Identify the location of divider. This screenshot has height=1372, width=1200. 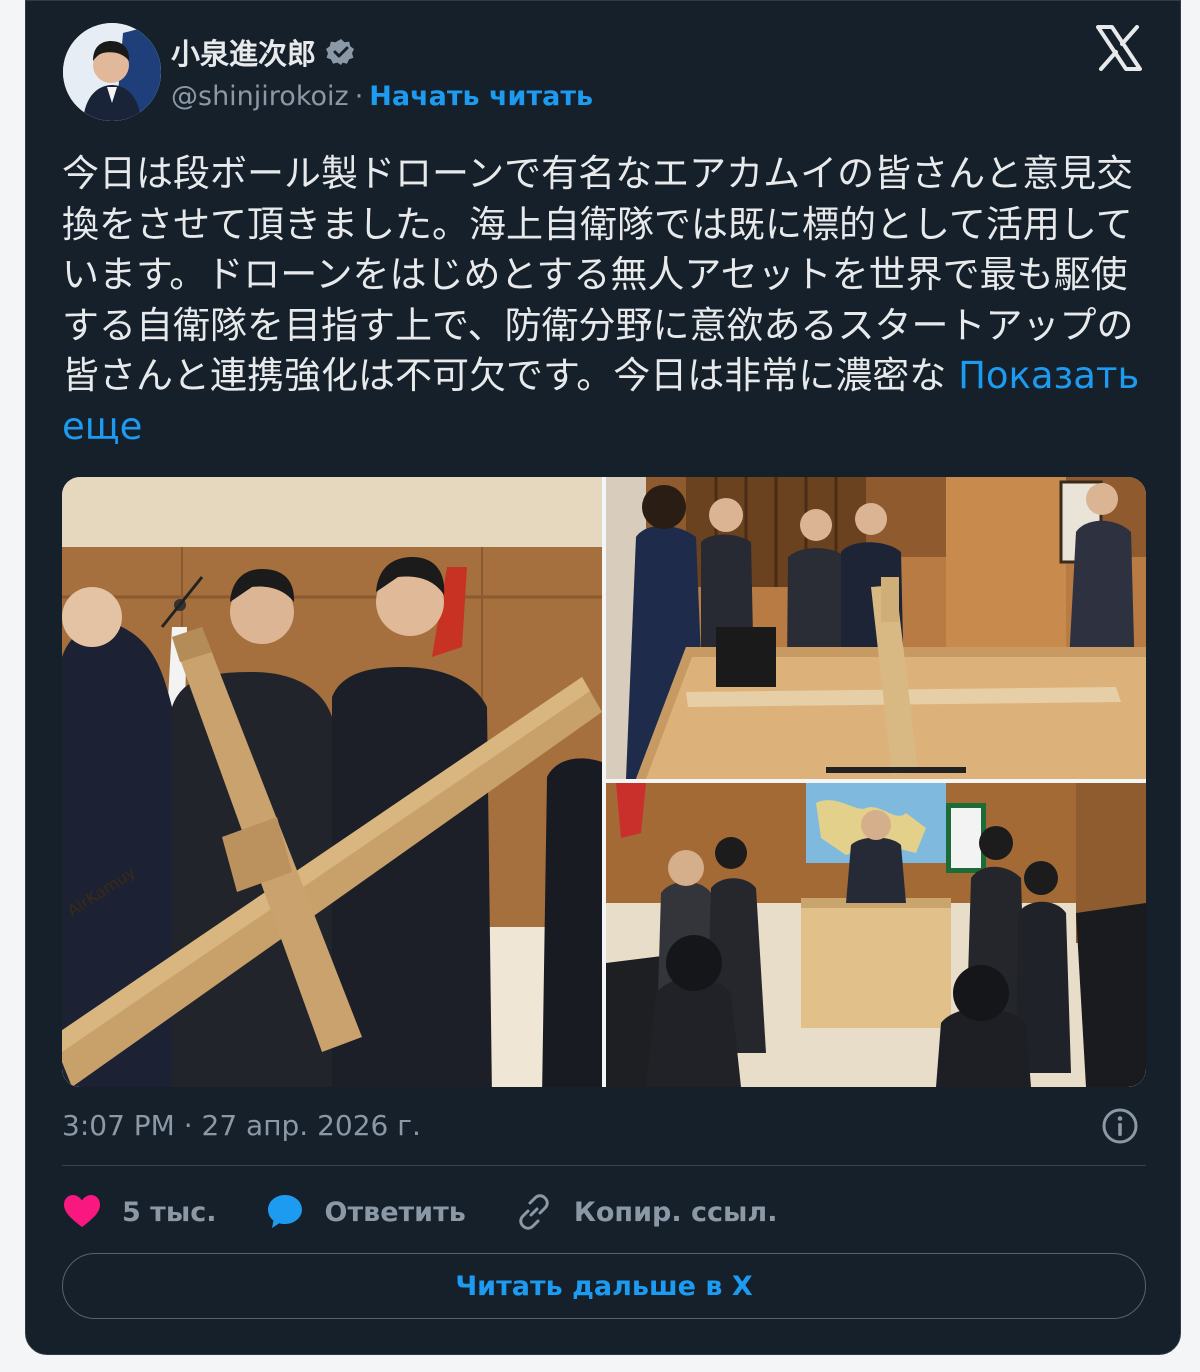
(604, 1165).